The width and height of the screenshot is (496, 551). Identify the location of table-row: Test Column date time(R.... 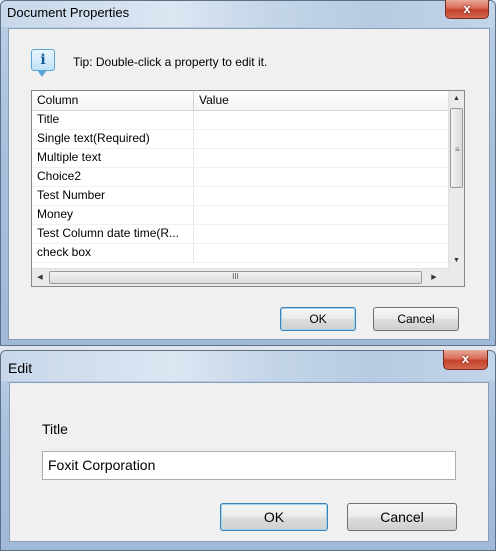
(240, 234).